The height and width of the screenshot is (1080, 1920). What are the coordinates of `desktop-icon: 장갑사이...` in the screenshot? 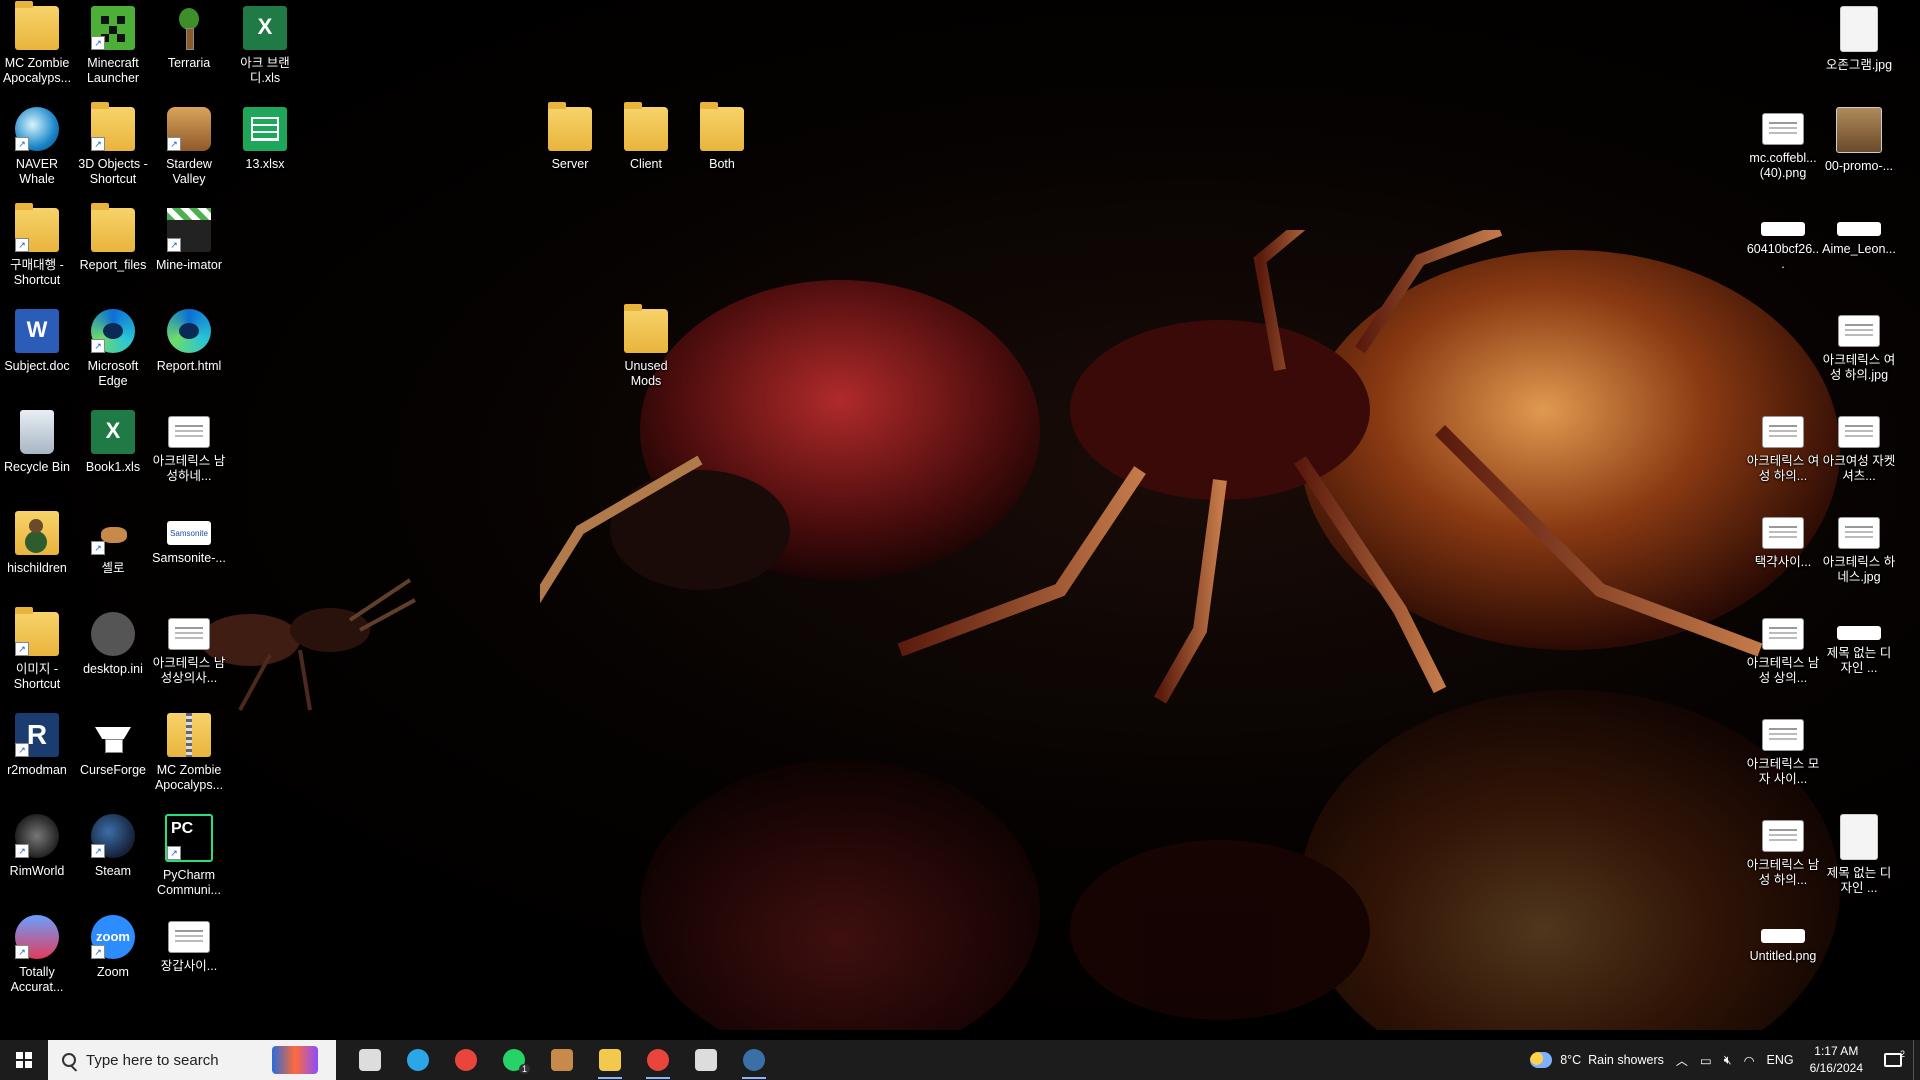 It's located at (189, 957).